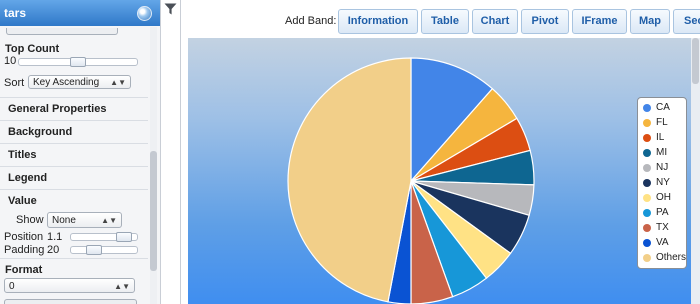 The width and height of the screenshot is (700, 304). I want to click on legend-label: MI, so click(662, 152).